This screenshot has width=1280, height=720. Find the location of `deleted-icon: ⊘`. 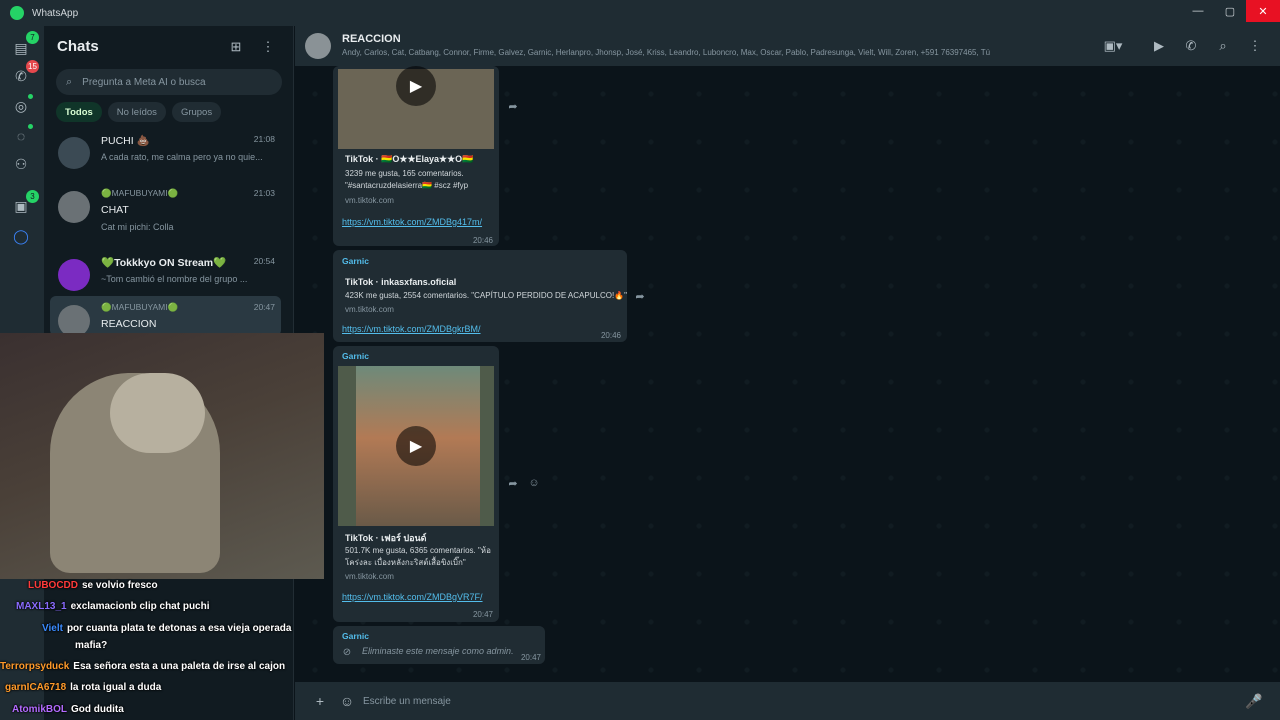

deleted-icon: ⊘ is located at coordinates (347, 652).